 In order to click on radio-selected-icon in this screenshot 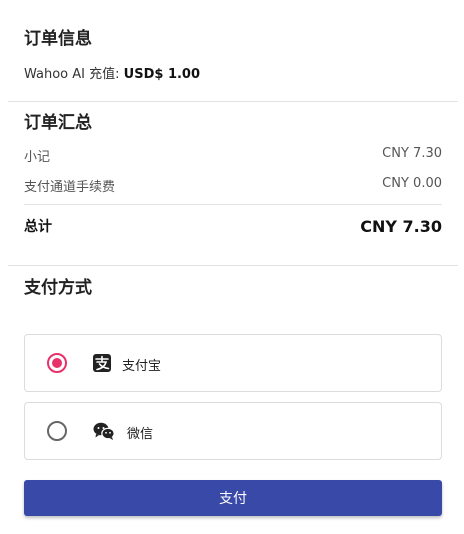, I will do `click(57, 363)`.